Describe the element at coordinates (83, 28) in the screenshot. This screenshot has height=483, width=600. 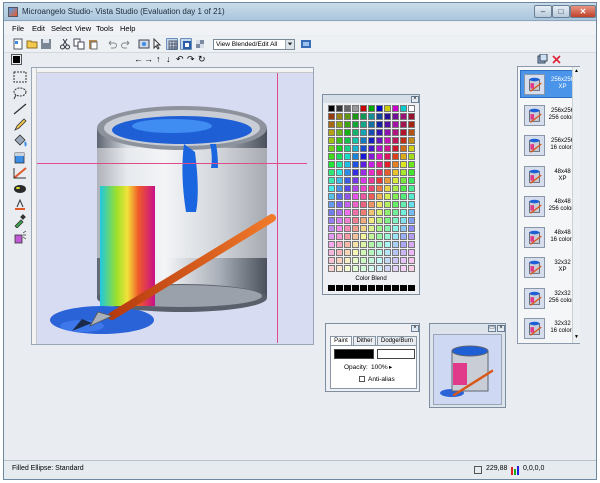
I see `menu-view: View` at that location.